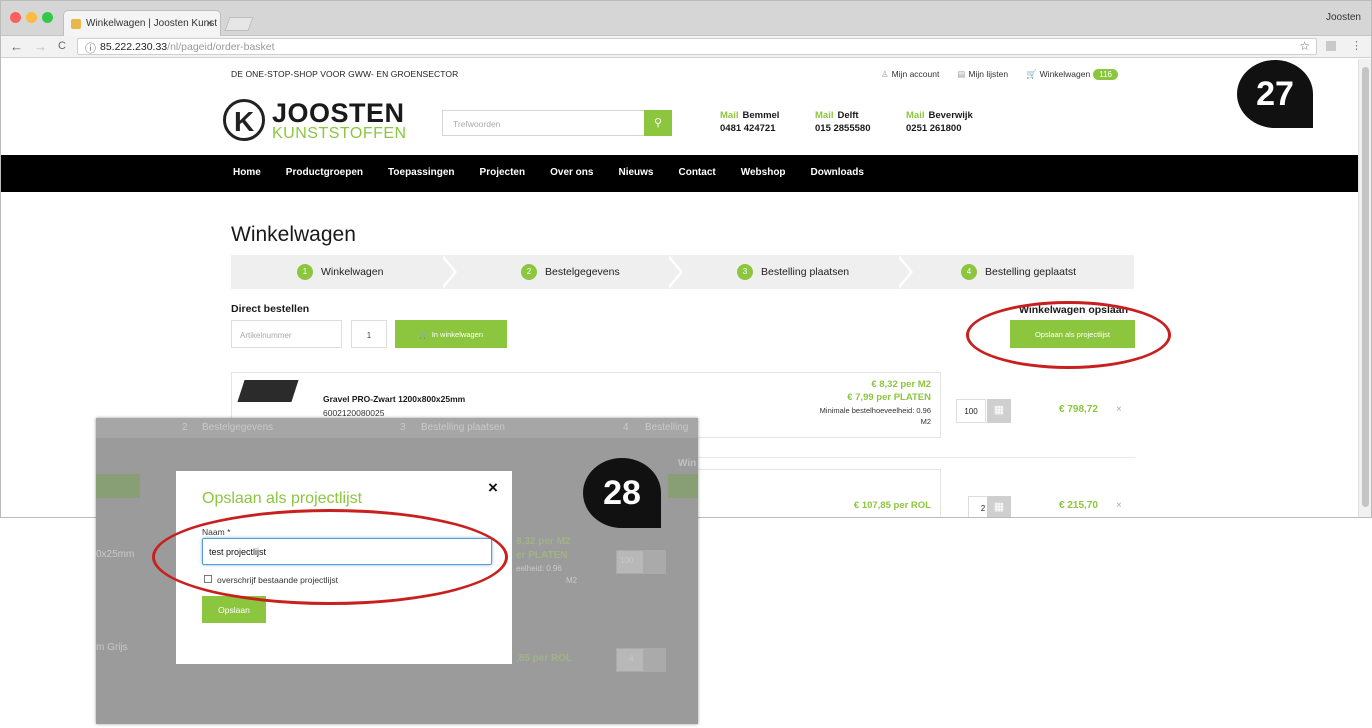 The width and height of the screenshot is (1372, 728). Describe the element at coordinates (1331, 46) in the screenshot. I see `extension-icon` at that location.